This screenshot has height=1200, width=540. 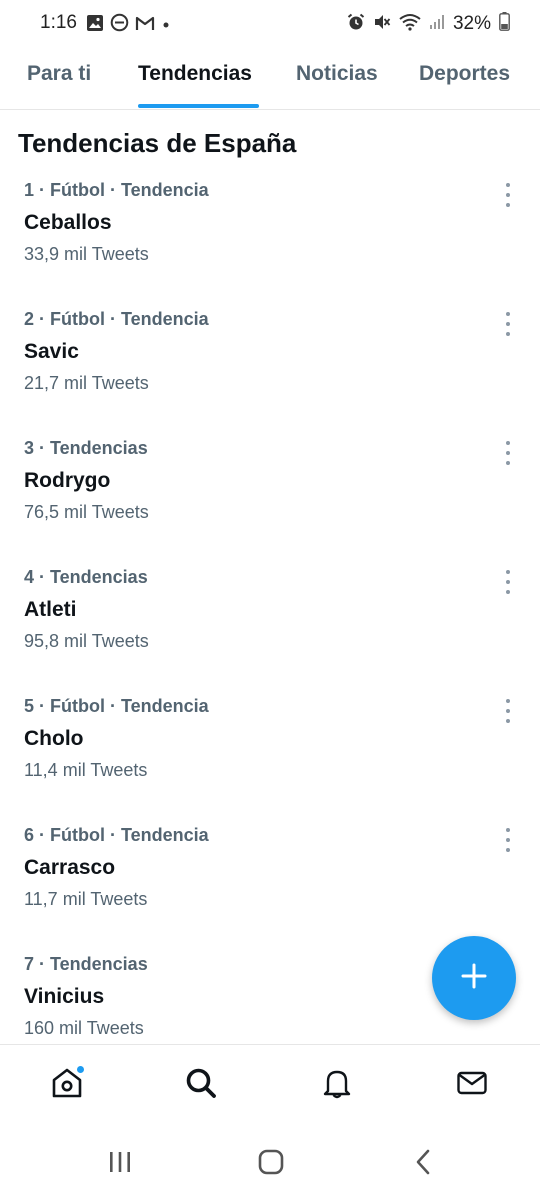 I want to click on trend-name: Atleti, so click(x=50, y=609).